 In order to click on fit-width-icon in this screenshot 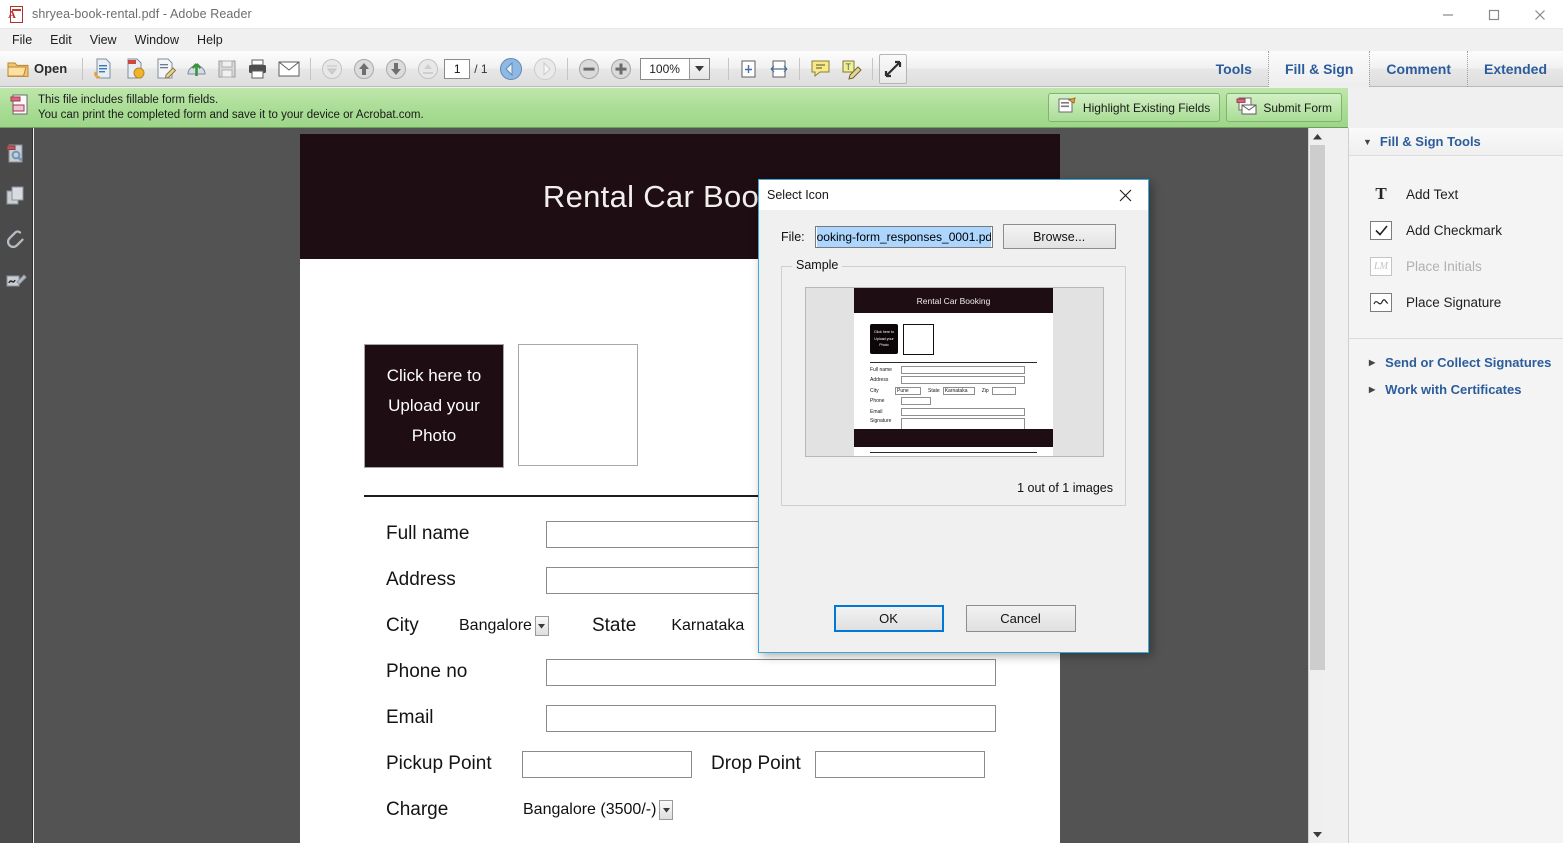, I will do `click(779, 69)`.